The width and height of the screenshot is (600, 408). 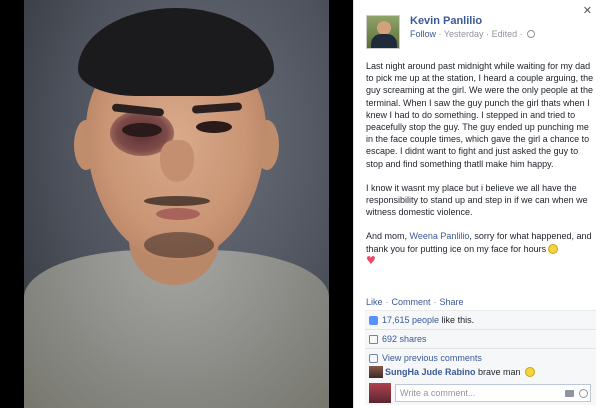 What do you see at coordinates (380, 393) in the screenshot?
I see `my-avatar` at bounding box center [380, 393].